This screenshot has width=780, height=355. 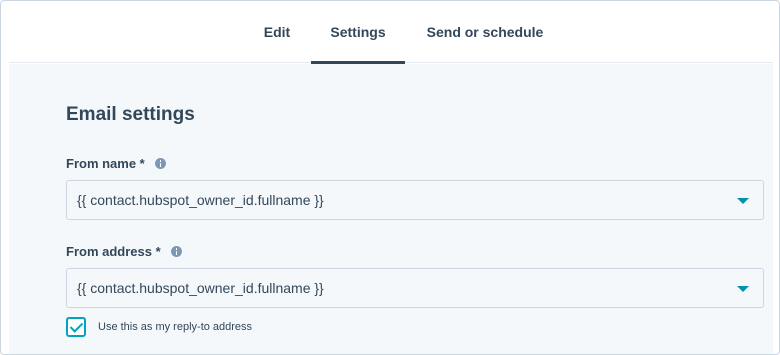 I want to click on reply-to-option: Use this as my reply-to address, so click(x=159, y=327).